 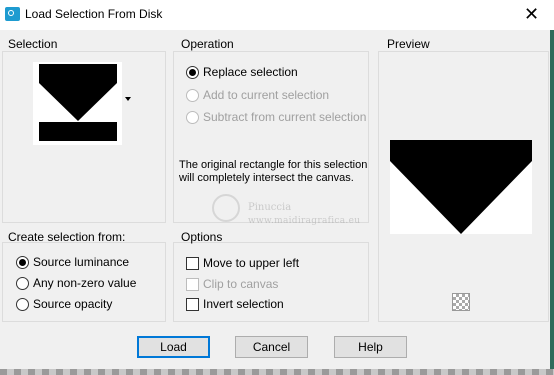 I want to click on selection-thumbnail, so click(x=77, y=103).